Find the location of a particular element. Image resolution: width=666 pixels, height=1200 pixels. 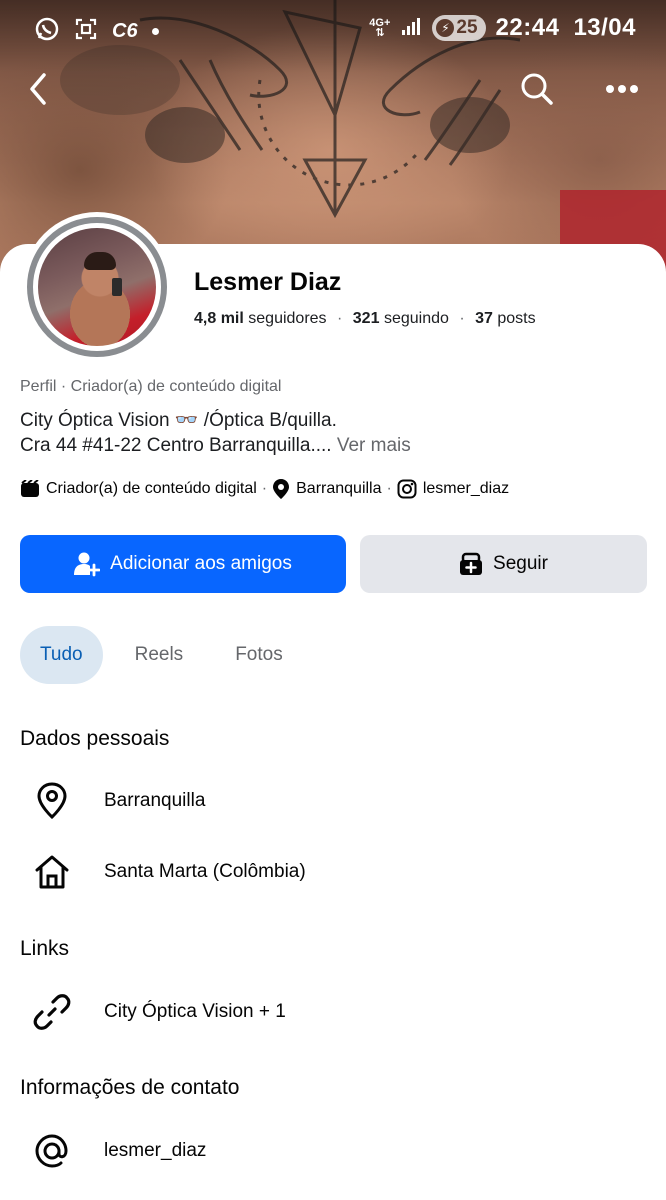

add-friend-button: Adicionar aos amigos is located at coordinates (183, 564).